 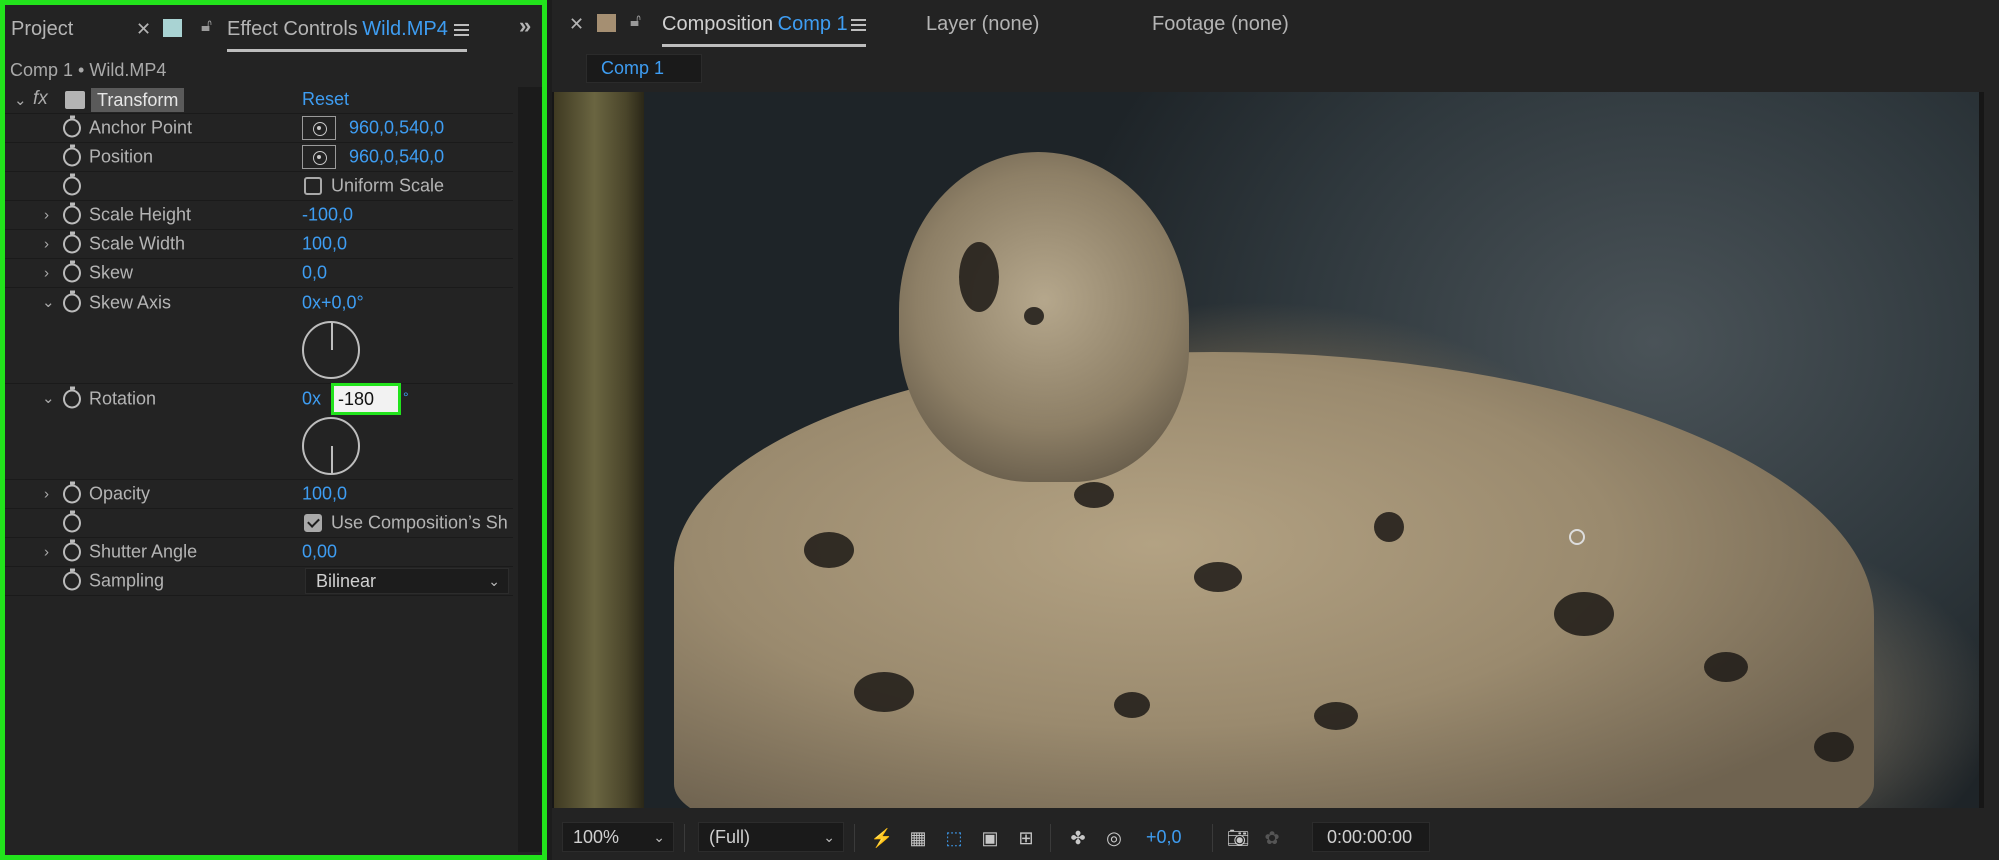 What do you see at coordinates (644, 68) in the screenshot?
I see `comp-navigator-tab: Comp 1` at bounding box center [644, 68].